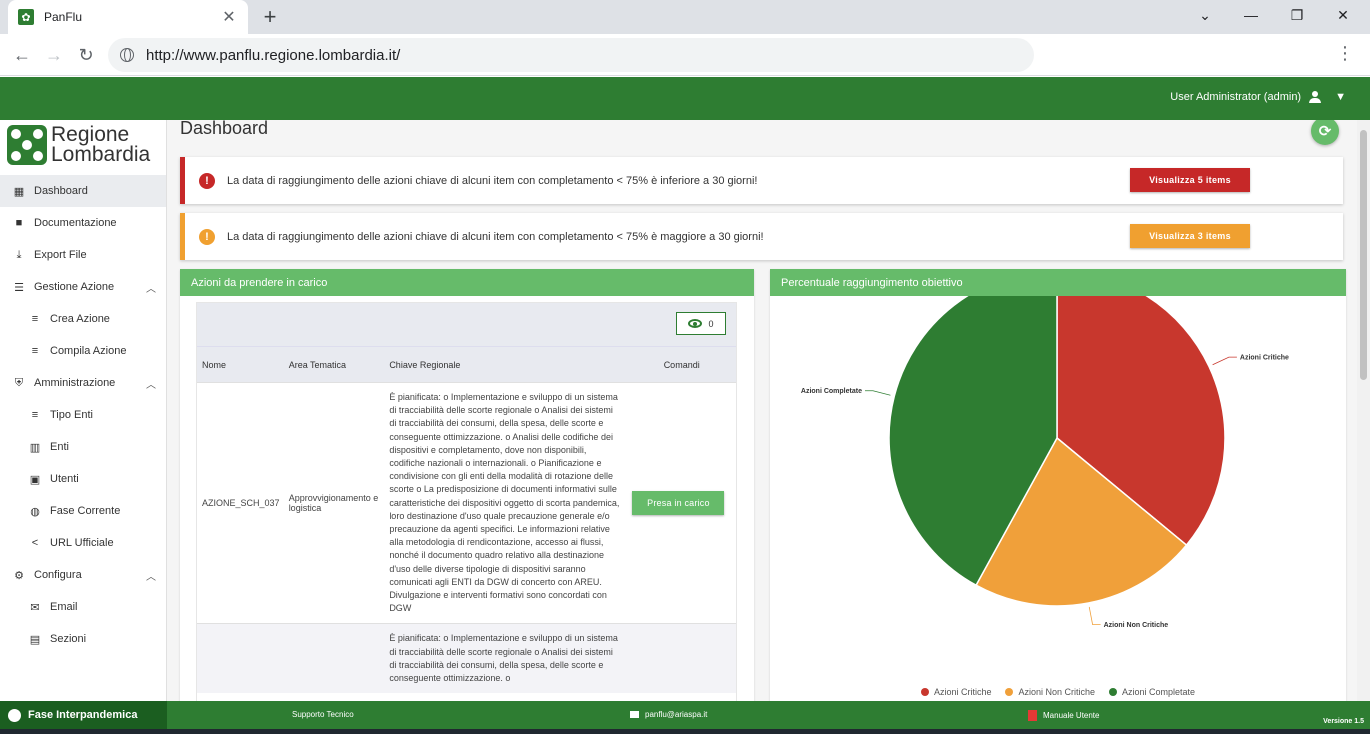  What do you see at coordinates (685, 731) in the screenshot?
I see `taskbar-strip` at bounding box center [685, 731].